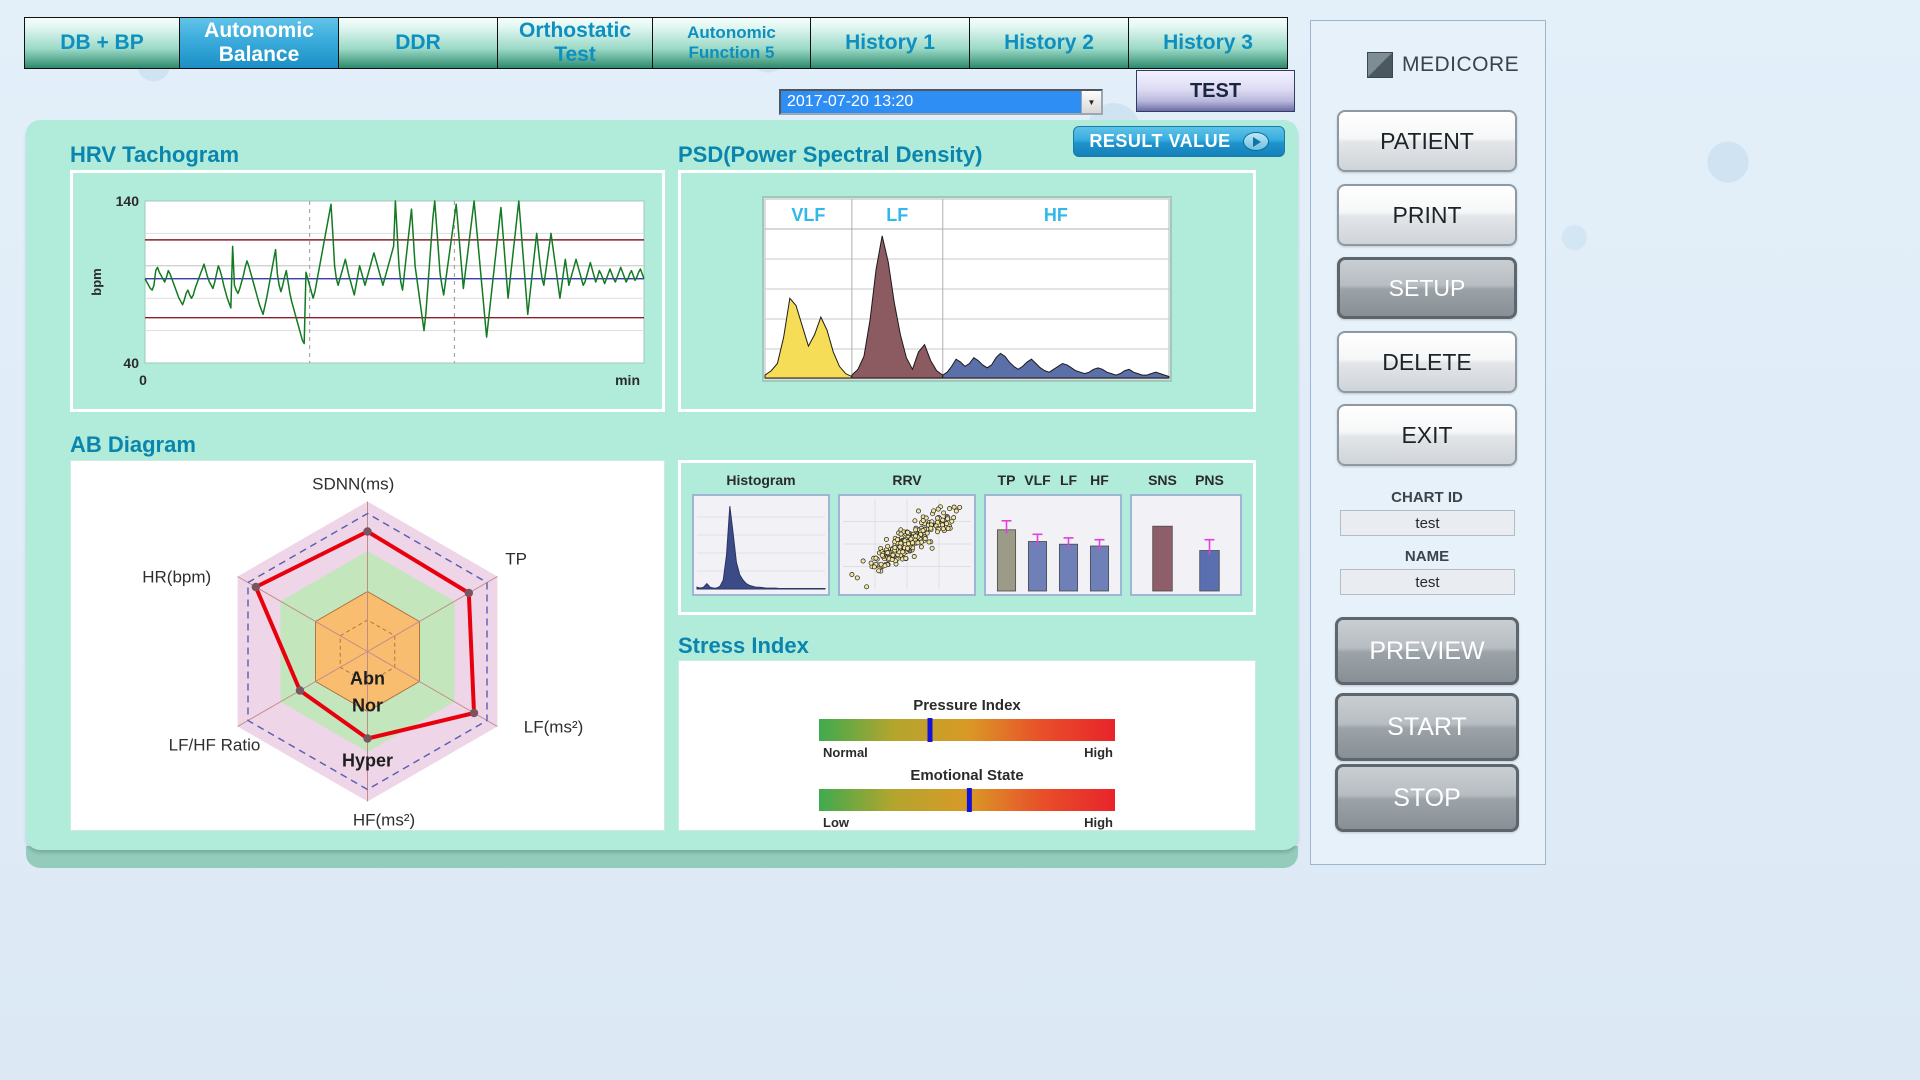  I want to click on sidebar-button-delete: DELETE, so click(1427, 362).